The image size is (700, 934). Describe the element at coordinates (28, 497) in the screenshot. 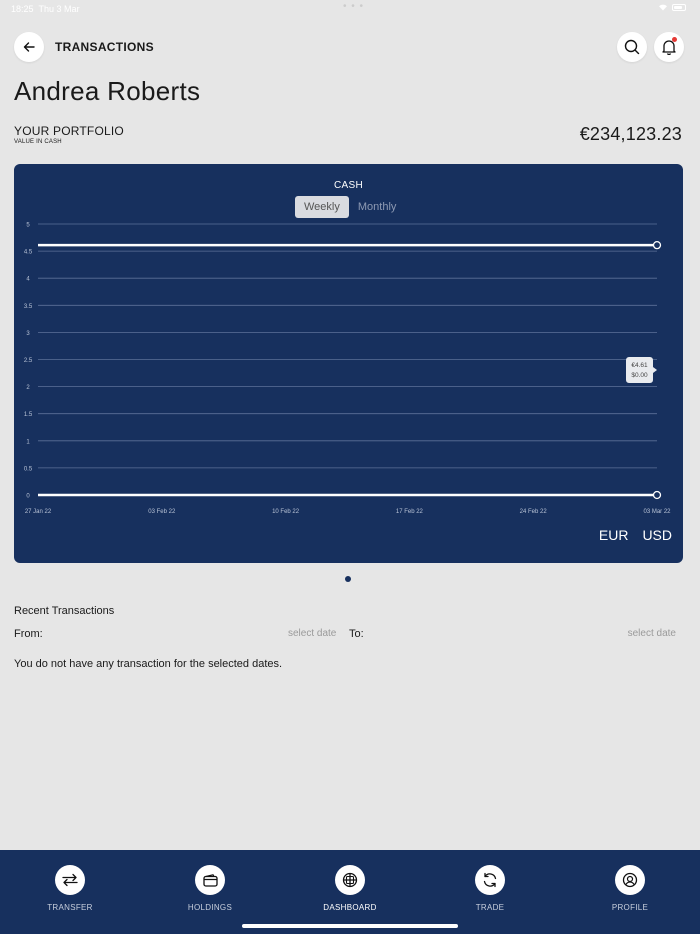

I see `y-tick-label: 0` at that location.